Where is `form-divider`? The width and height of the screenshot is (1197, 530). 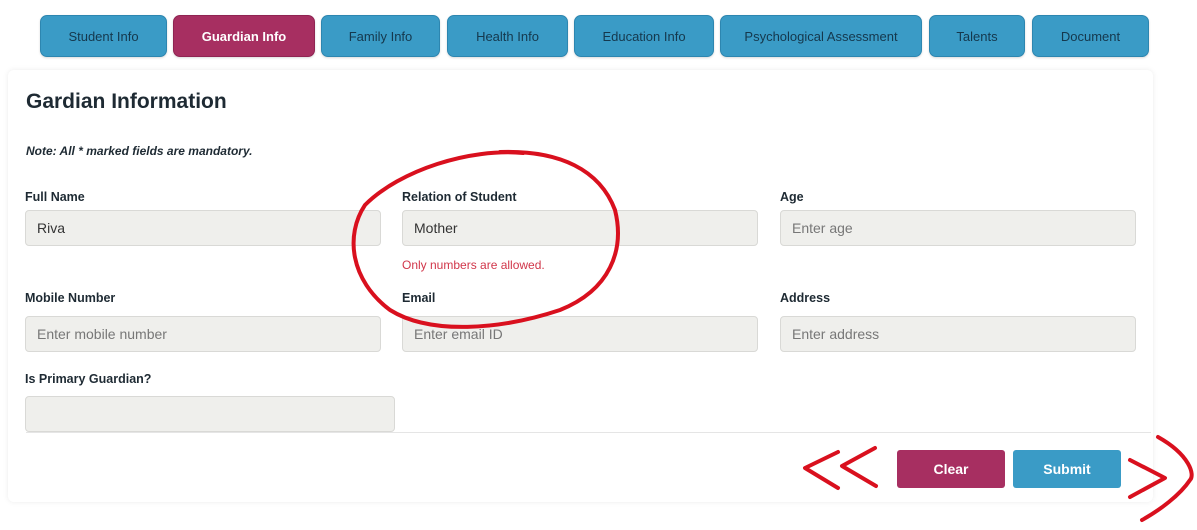
form-divider is located at coordinates (588, 432).